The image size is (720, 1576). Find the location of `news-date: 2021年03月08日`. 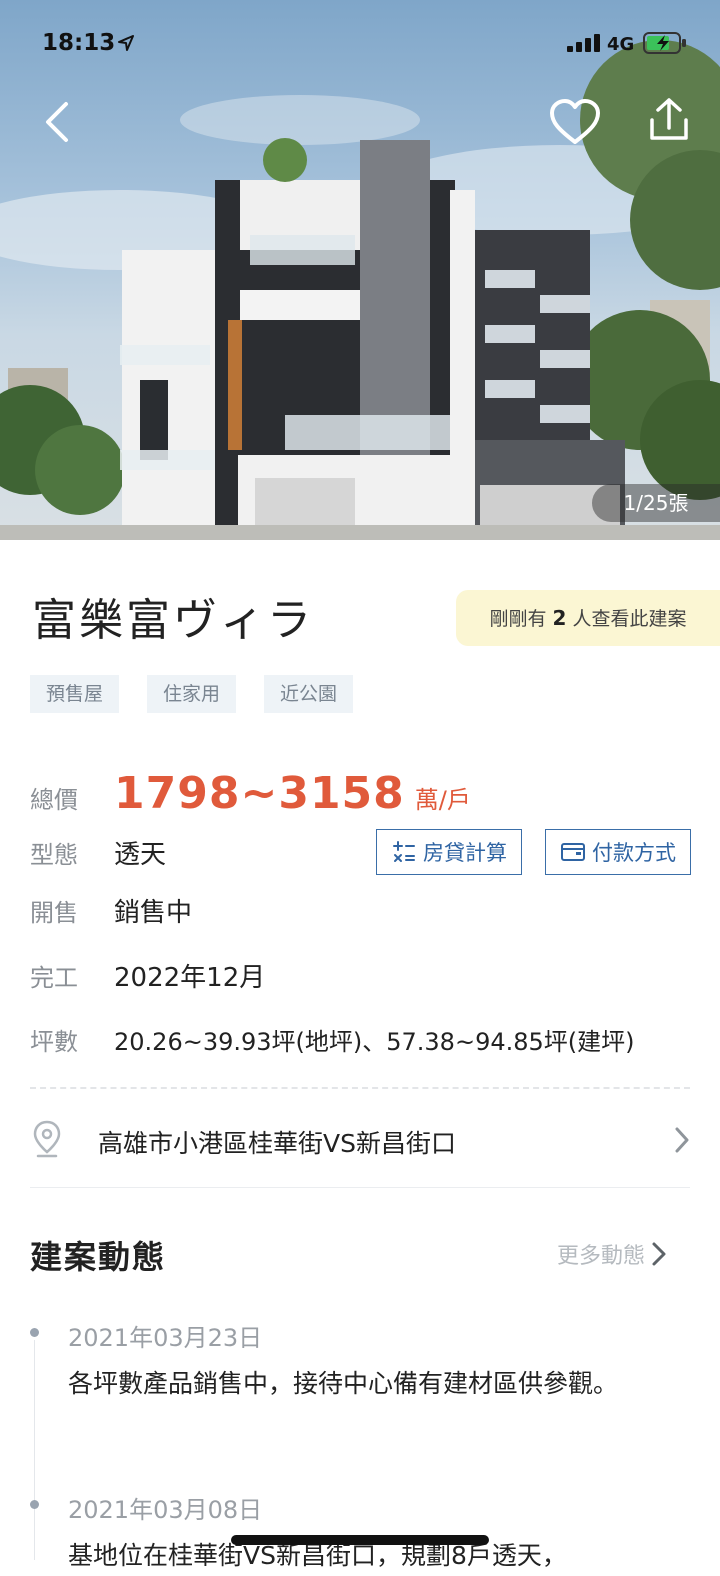

news-date: 2021年03月08日 is located at coordinates (165, 1510).